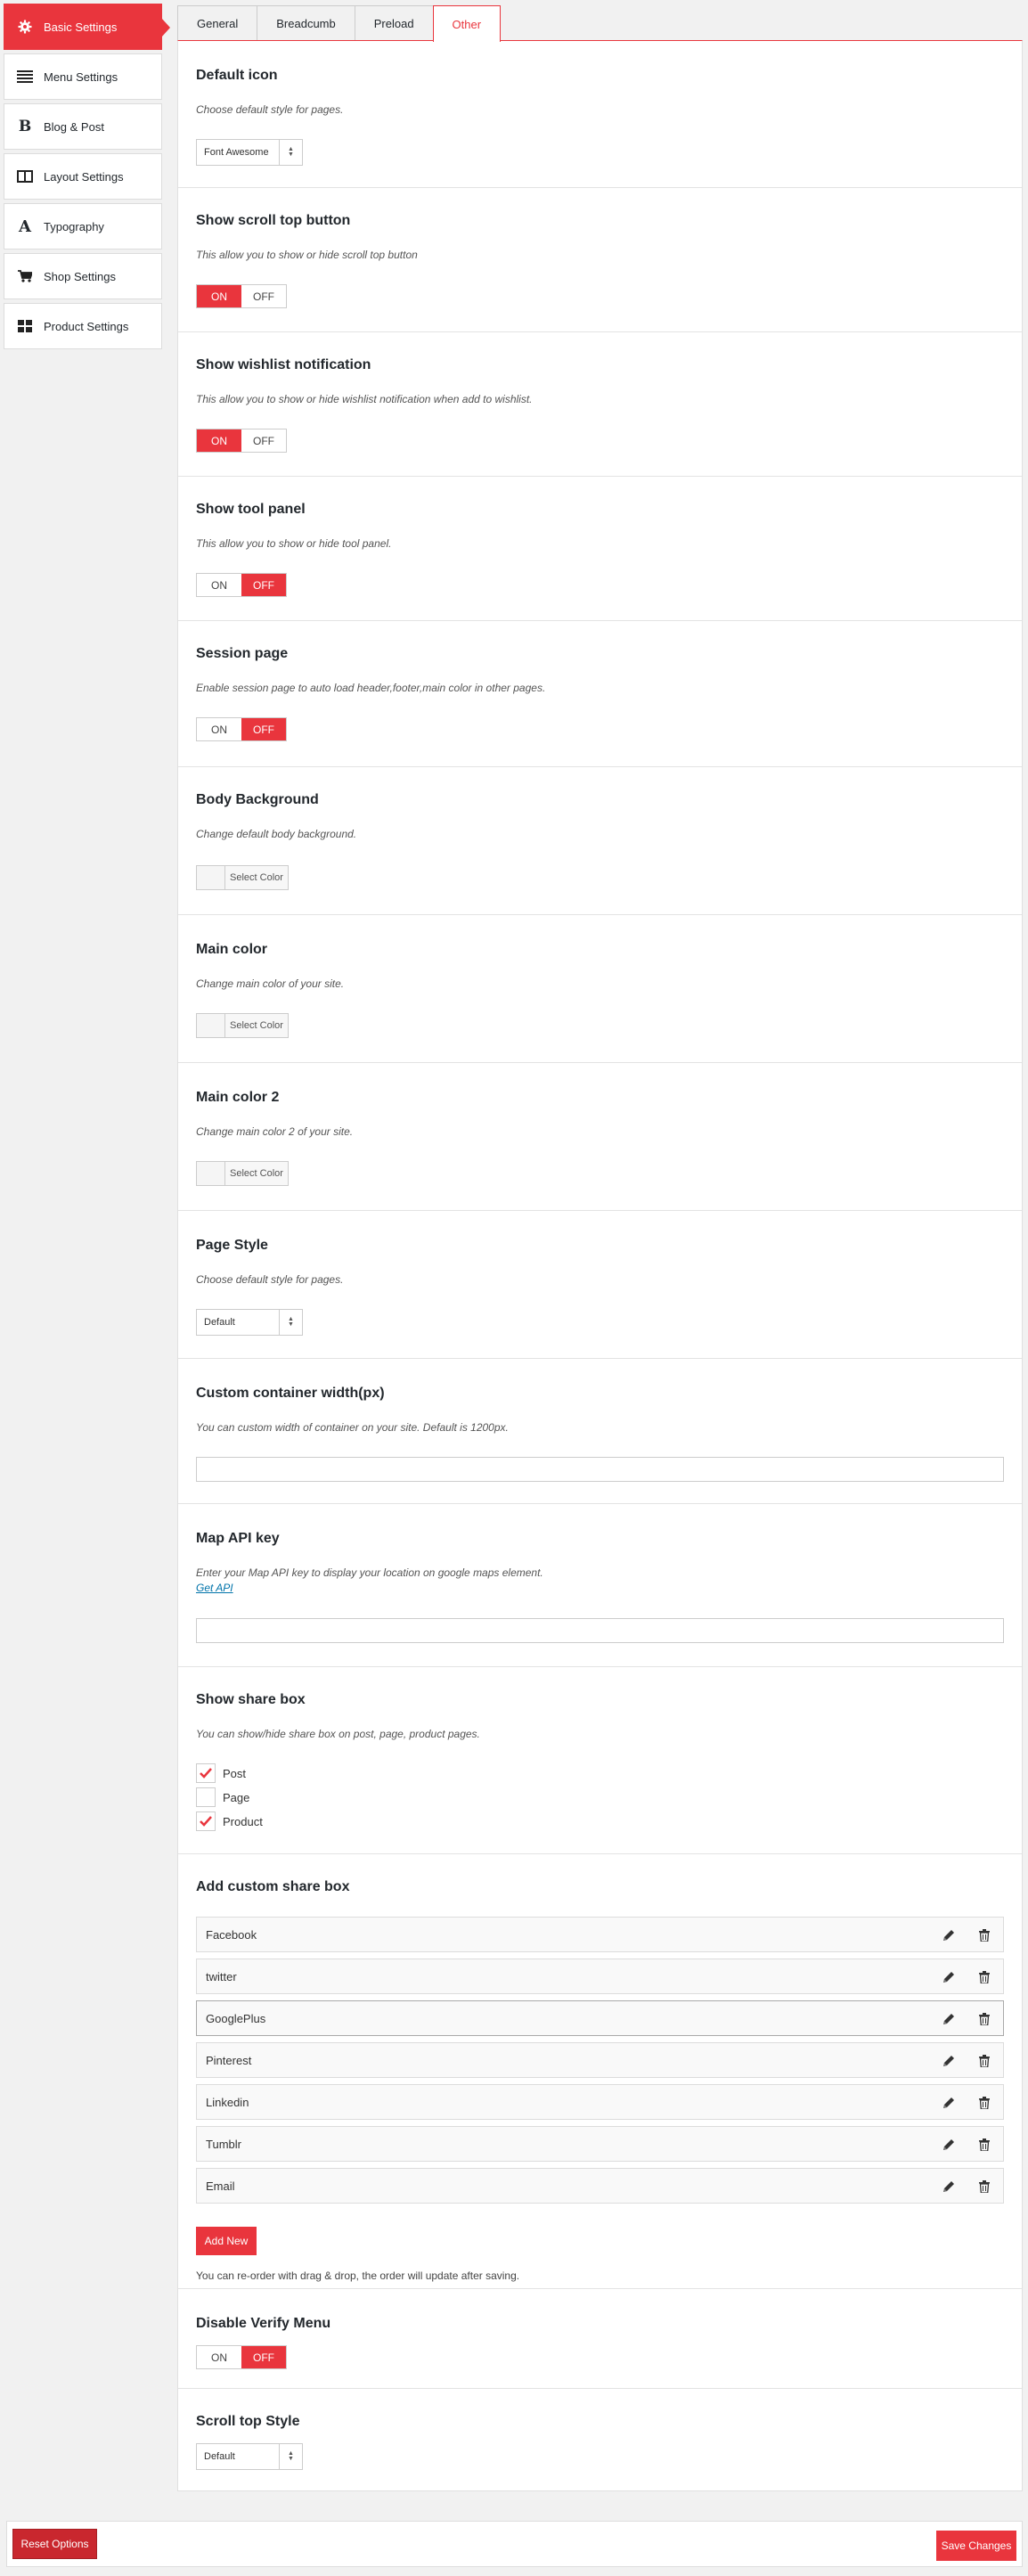 Image resolution: width=1028 pixels, height=2576 pixels. Describe the element at coordinates (273, 220) in the screenshot. I see `section-title: Show scroll top button` at that location.